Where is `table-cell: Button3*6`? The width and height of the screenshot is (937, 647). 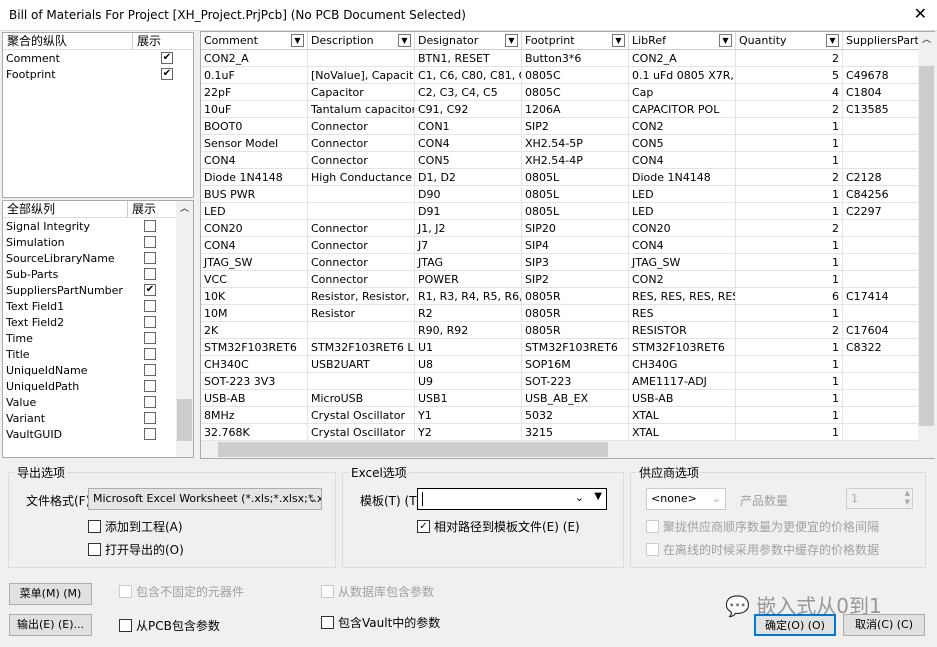
table-cell: Button3*6 is located at coordinates (575, 58).